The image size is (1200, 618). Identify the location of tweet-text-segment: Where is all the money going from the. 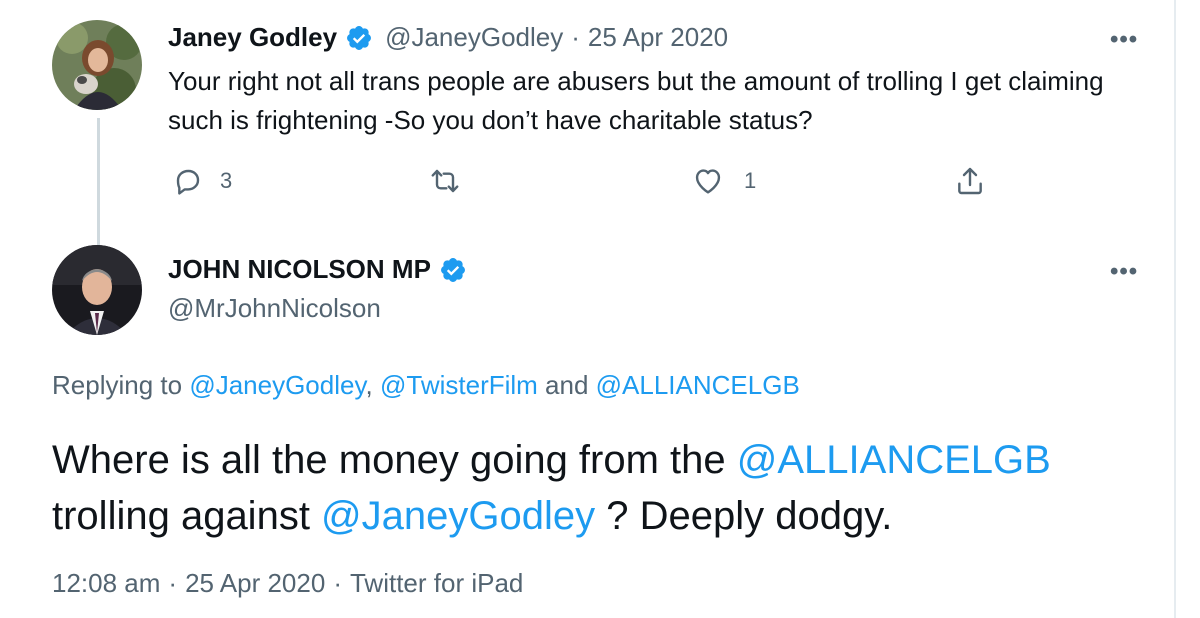
(394, 460).